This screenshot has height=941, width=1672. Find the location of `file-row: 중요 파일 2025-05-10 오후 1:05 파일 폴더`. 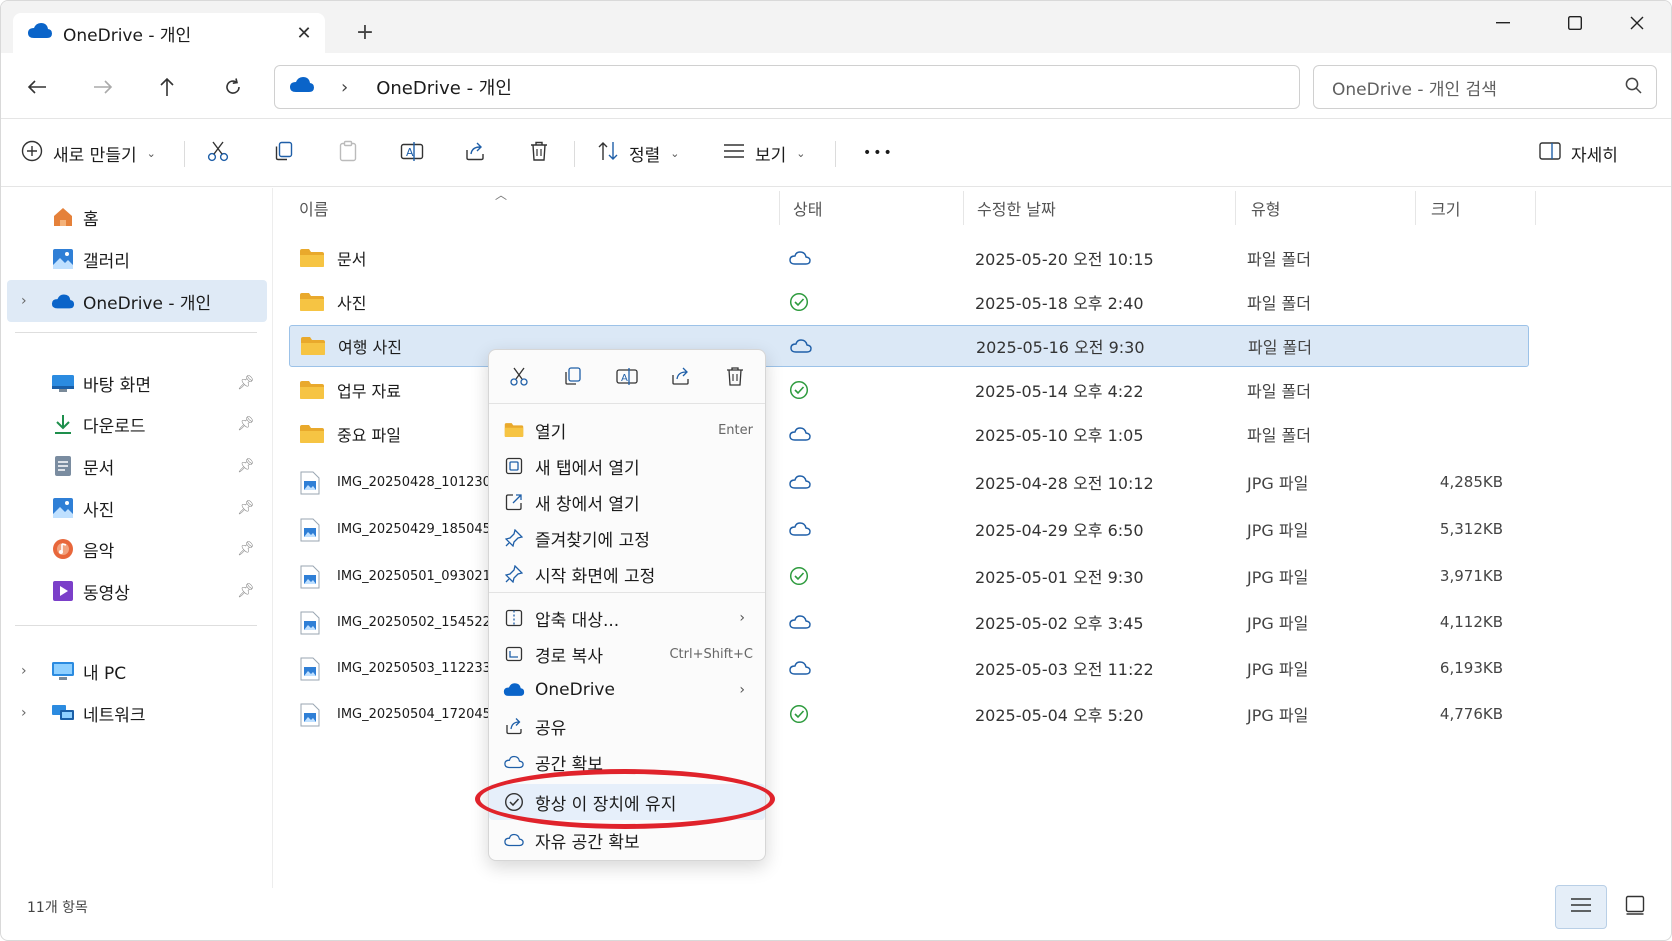

file-row: 중요 파일 2025-05-10 오후 1:05 파일 폴더 is located at coordinates (909, 434).